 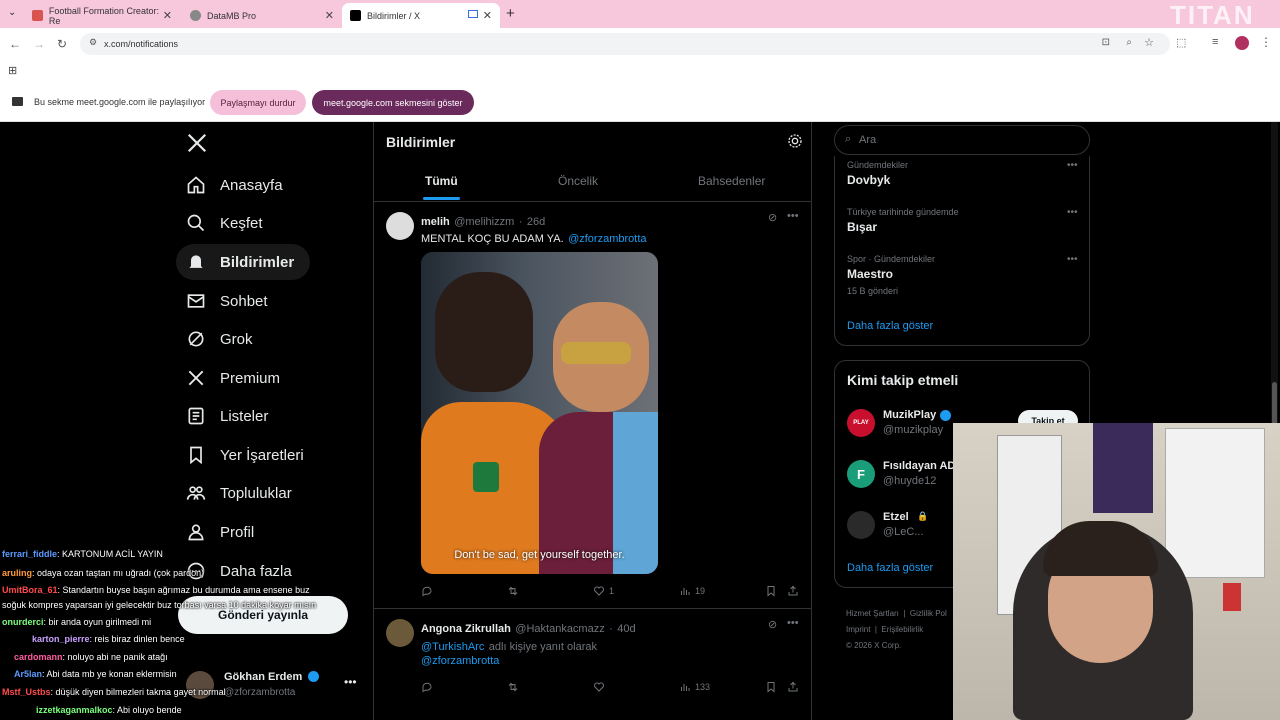 I want to click on site-info-icon: ⚙, so click(x=93, y=42).